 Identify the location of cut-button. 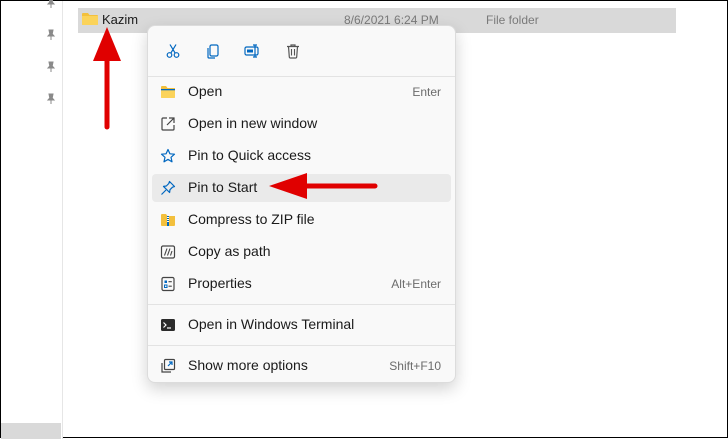
(173, 51).